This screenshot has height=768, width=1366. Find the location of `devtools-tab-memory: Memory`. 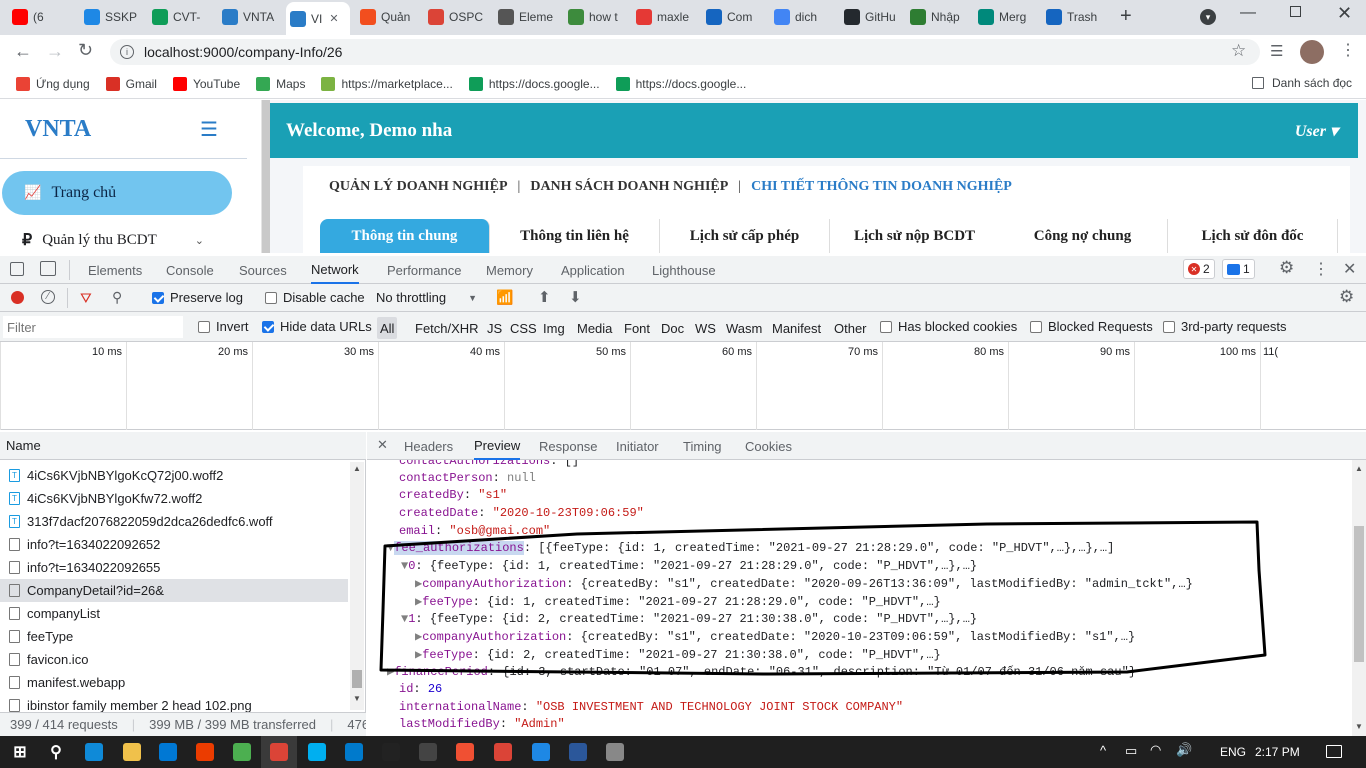

devtools-tab-memory: Memory is located at coordinates (509, 270).